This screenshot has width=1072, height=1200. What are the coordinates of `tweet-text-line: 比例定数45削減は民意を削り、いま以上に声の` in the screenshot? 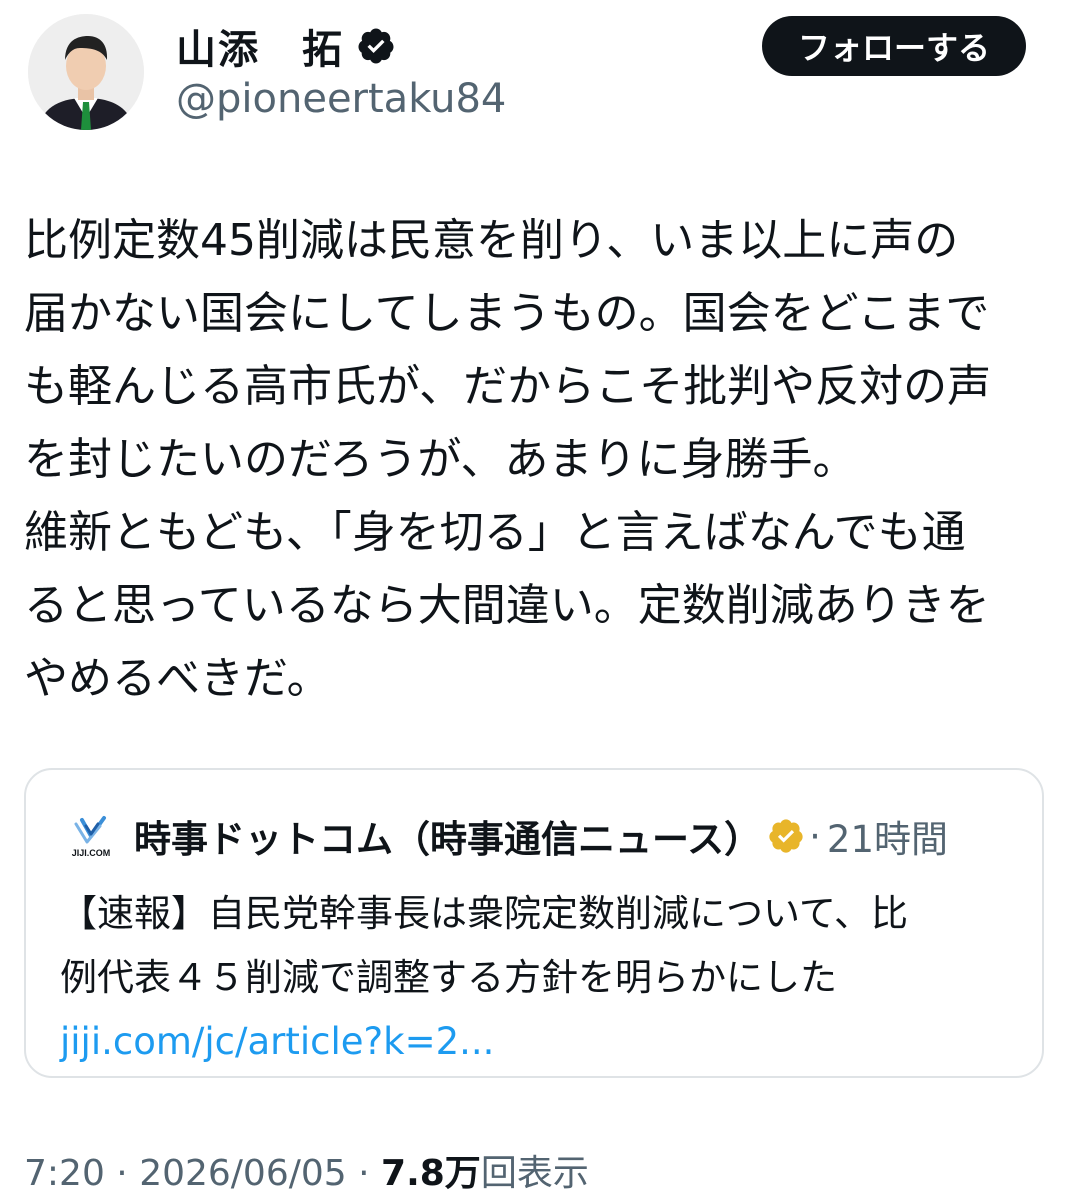 It's located at (491, 240).